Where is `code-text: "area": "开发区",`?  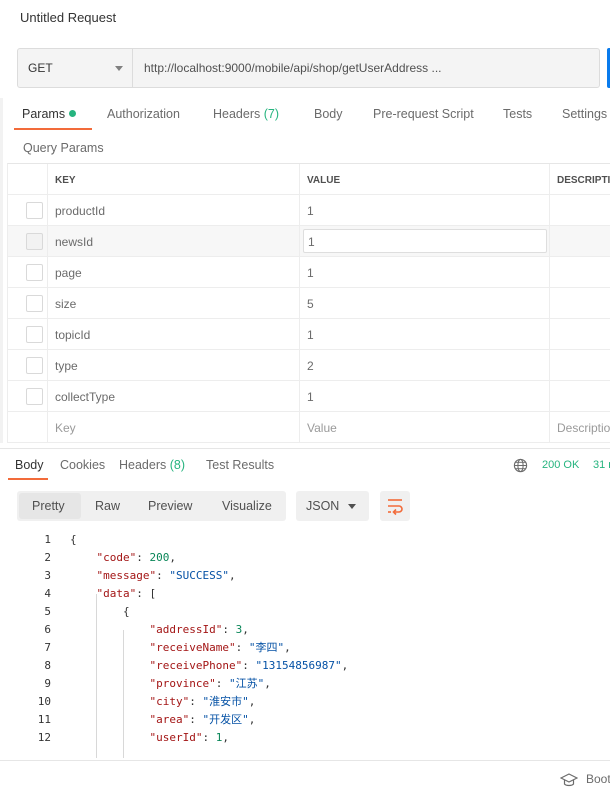
code-text: "area": "开发区", is located at coordinates (202, 719).